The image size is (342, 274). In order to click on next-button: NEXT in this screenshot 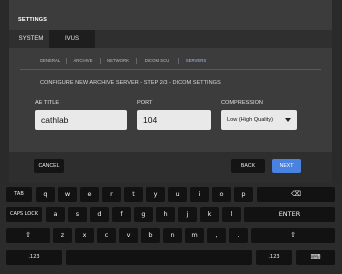, I will do `click(286, 166)`.